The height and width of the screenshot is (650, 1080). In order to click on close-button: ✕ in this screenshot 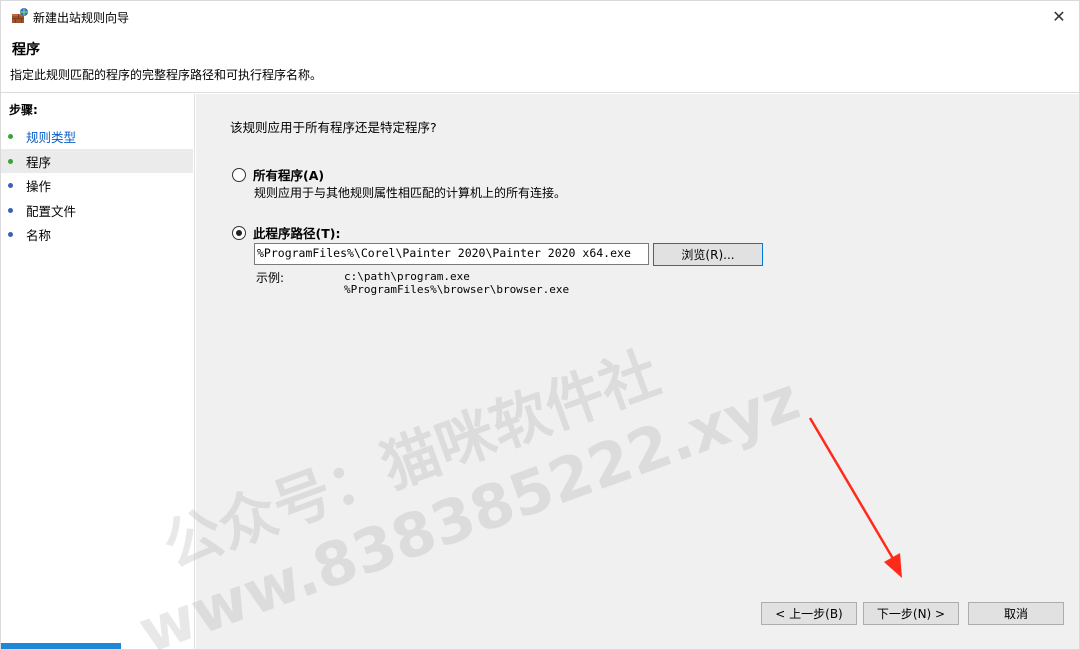, I will do `click(1059, 16)`.